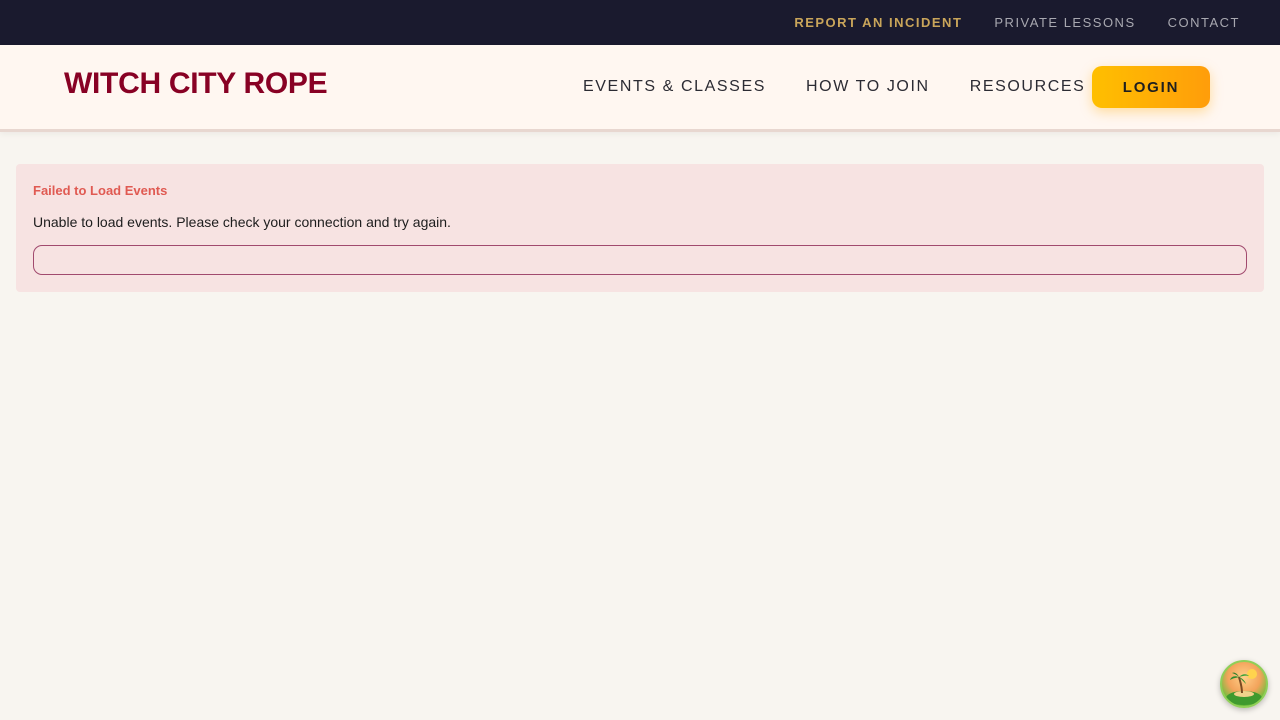  Describe the element at coordinates (1028, 87) in the screenshot. I see `nav-resources: RESOURCES` at that location.